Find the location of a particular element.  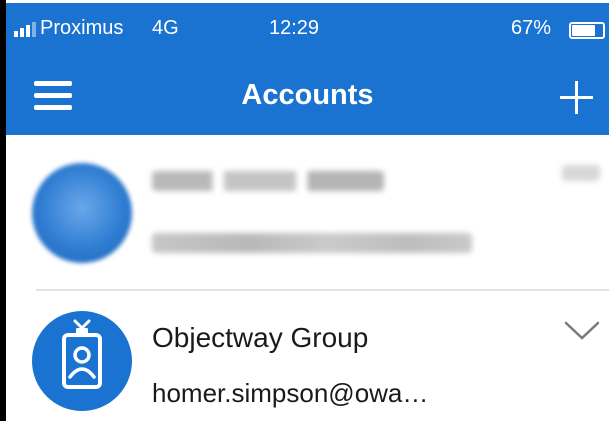

badge-icon is located at coordinates (82, 354).